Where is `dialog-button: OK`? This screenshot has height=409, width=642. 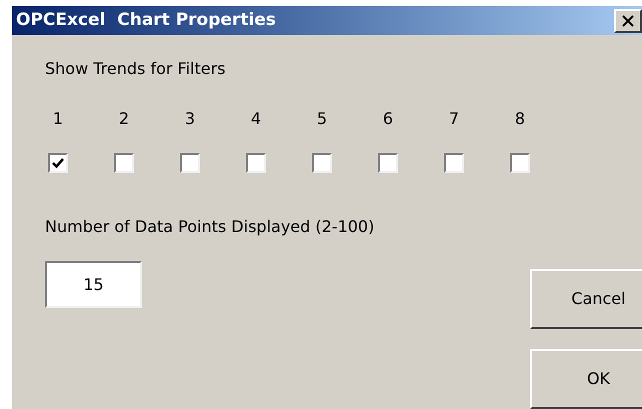
dialog-button: OK is located at coordinates (586, 379).